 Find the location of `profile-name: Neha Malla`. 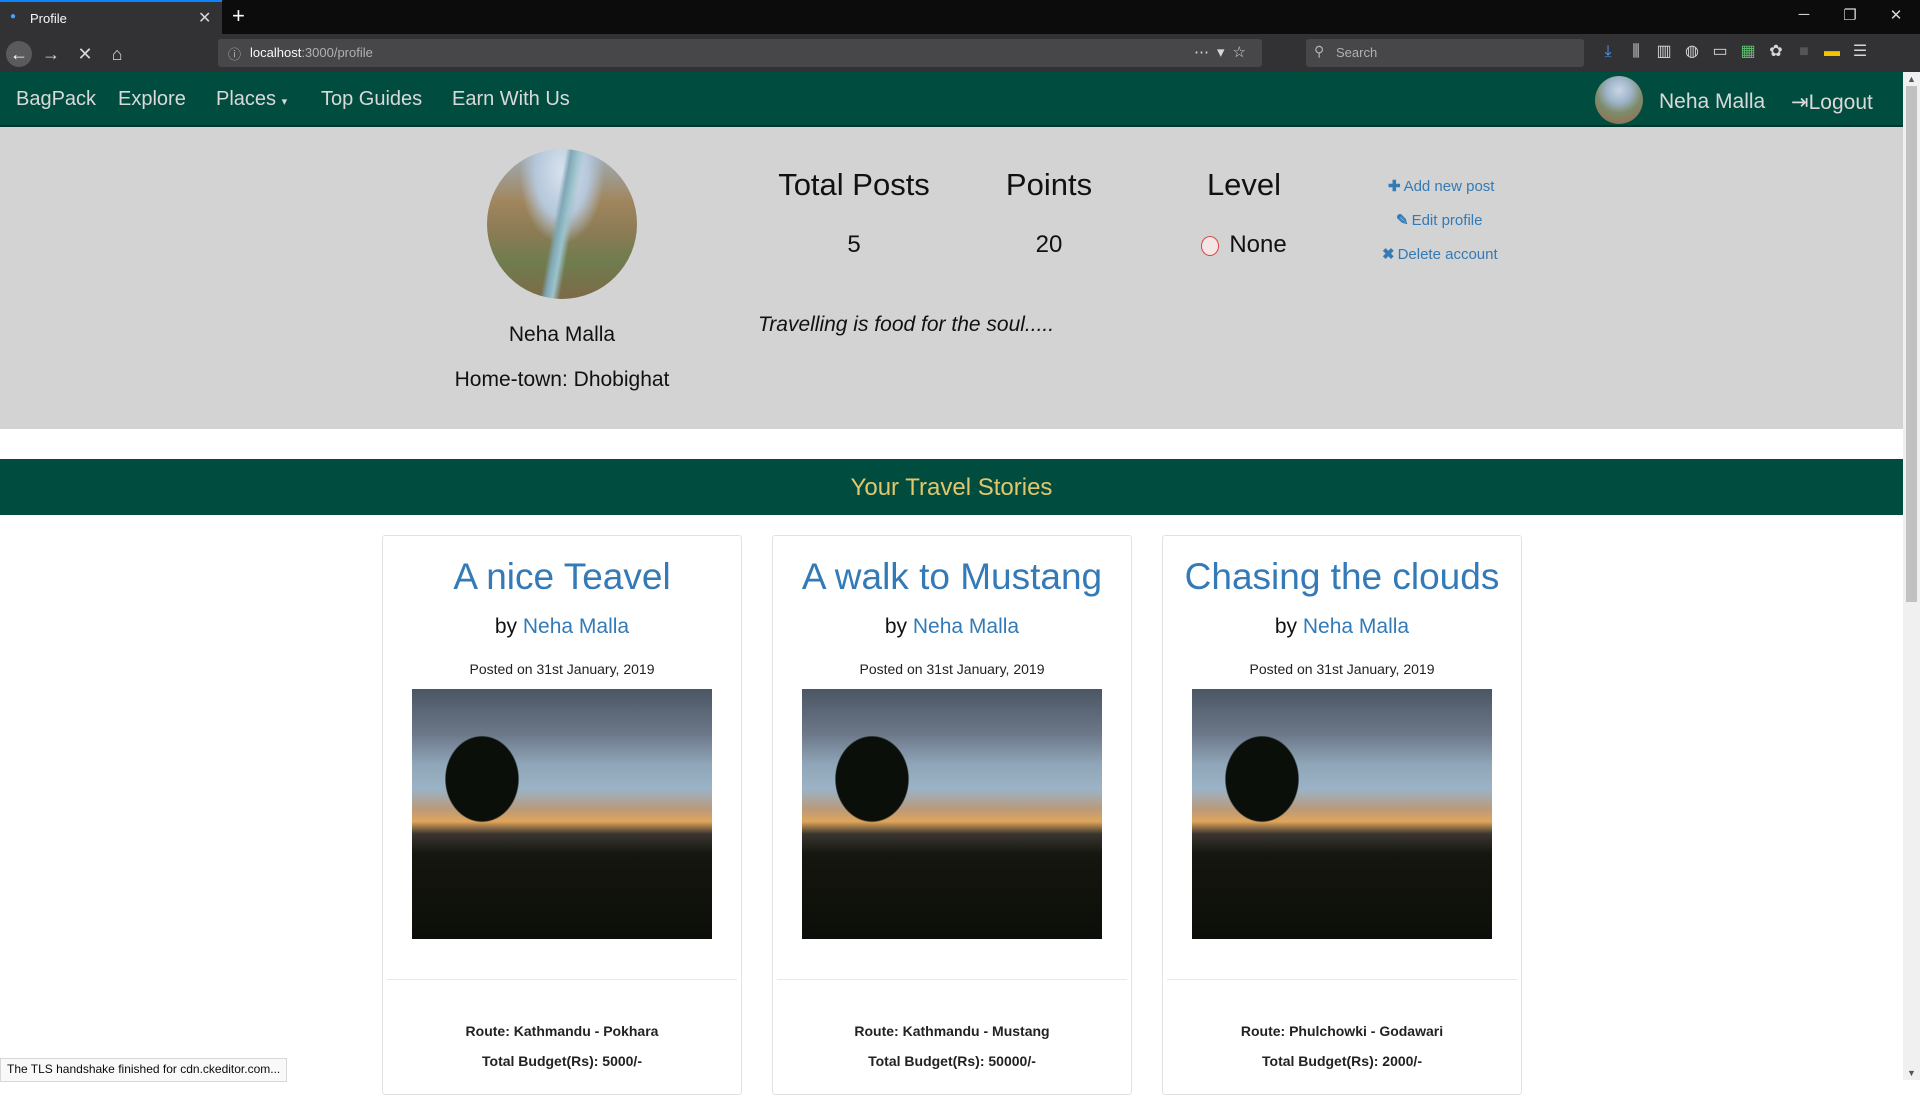

profile-name: Neha Malla is located at coordinates (562, 334).